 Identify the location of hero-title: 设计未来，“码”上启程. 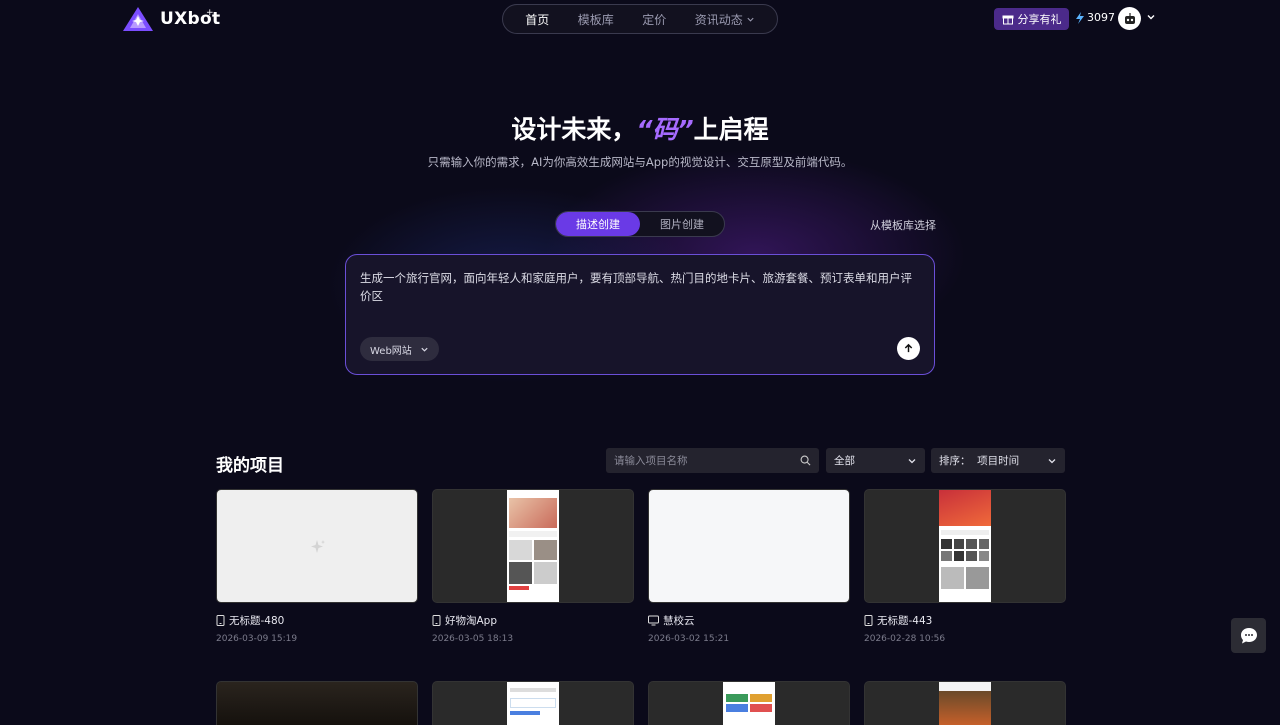
(640, 128).